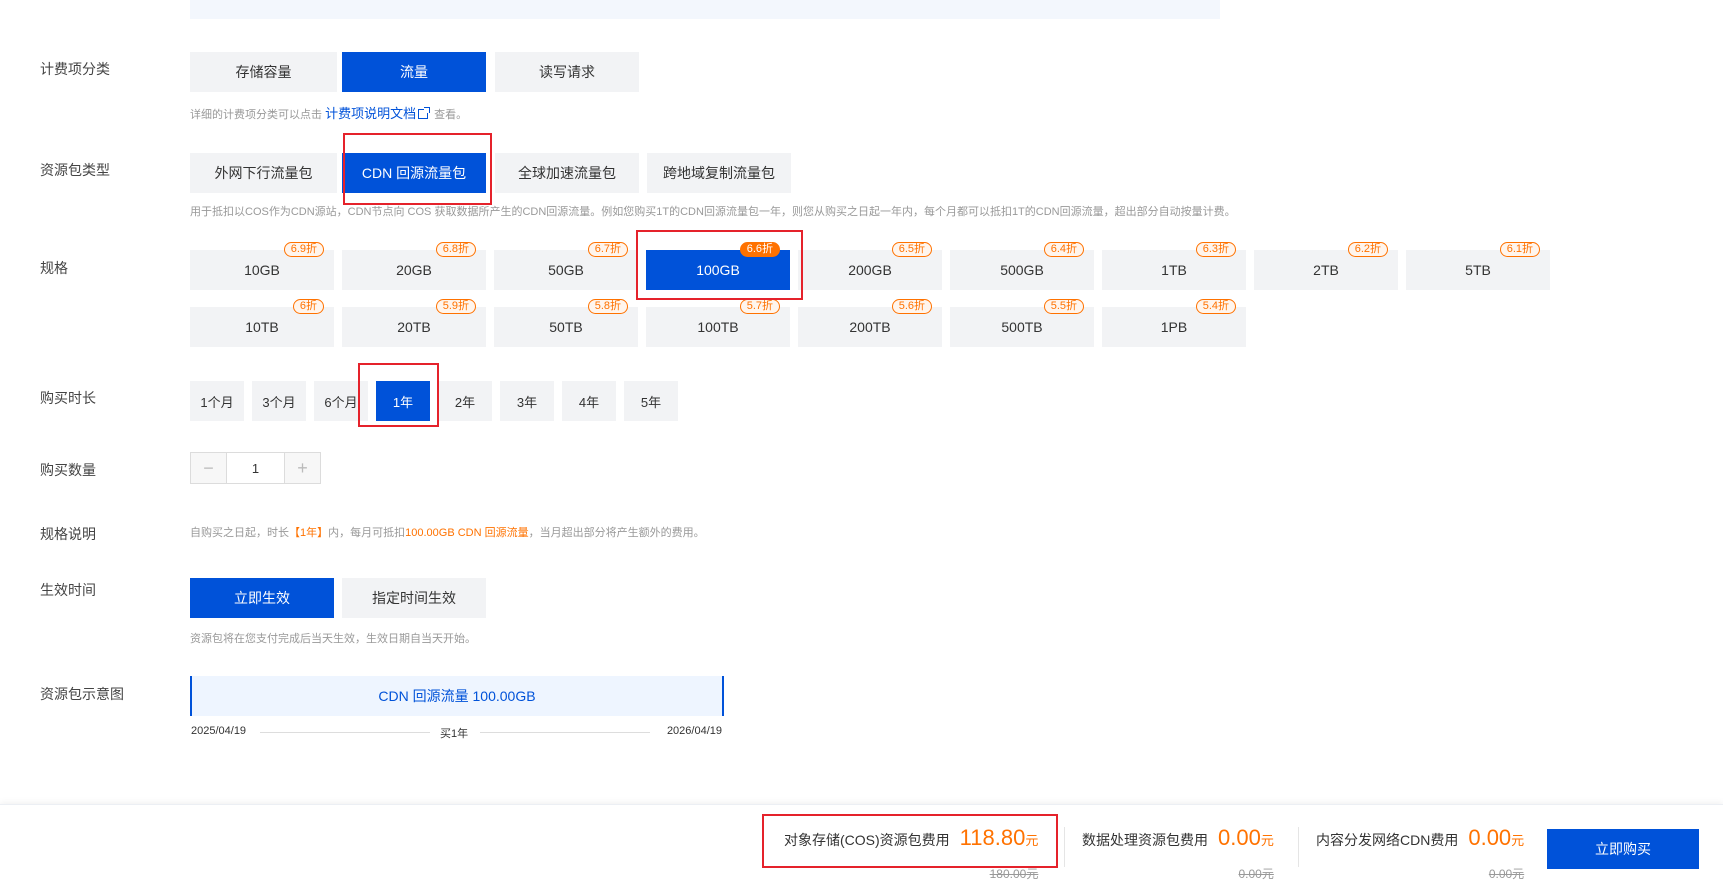 This screenshot has height=889, width=1723. I want to click on spec-option-10tb: 10TB 6折, so click(262, 323).